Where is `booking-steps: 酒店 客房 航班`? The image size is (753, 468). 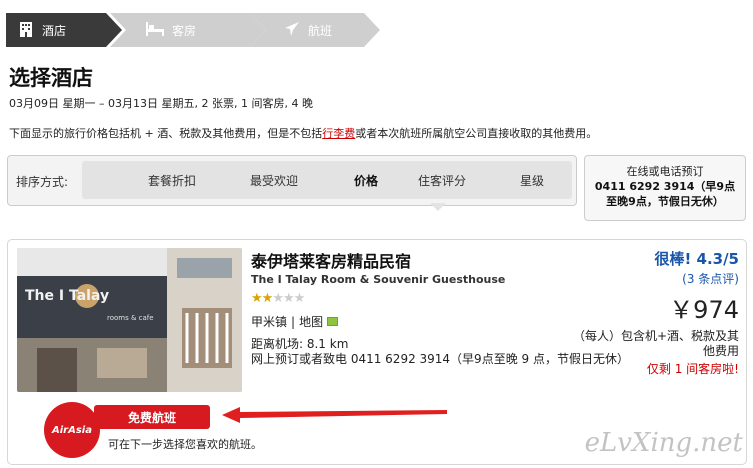
booking-steps: 酒店 客房 航班 is located at coordinates (196, 30).